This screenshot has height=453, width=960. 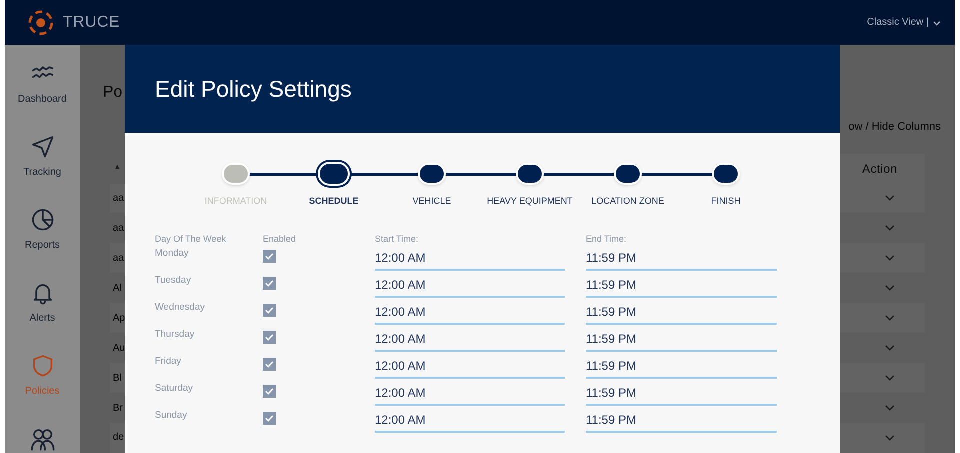 What do you see at coordinates (530, 201) in the screenshot?
I see `step-label: HEAVY EQUIPMENT` at bounding box center [530, 201].